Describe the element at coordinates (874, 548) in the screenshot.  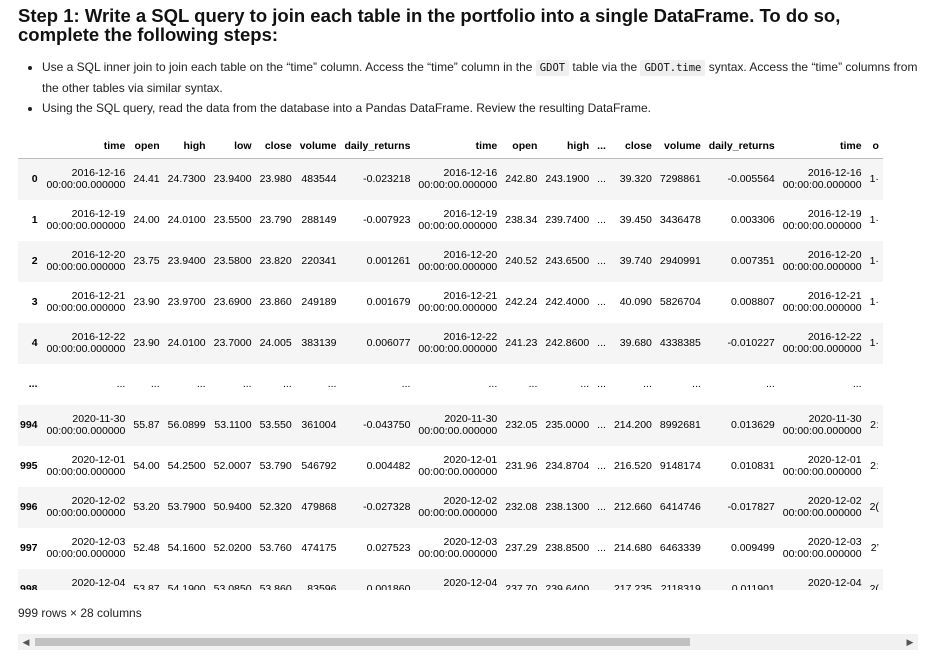
I see `table-cell: 2’` at that location.